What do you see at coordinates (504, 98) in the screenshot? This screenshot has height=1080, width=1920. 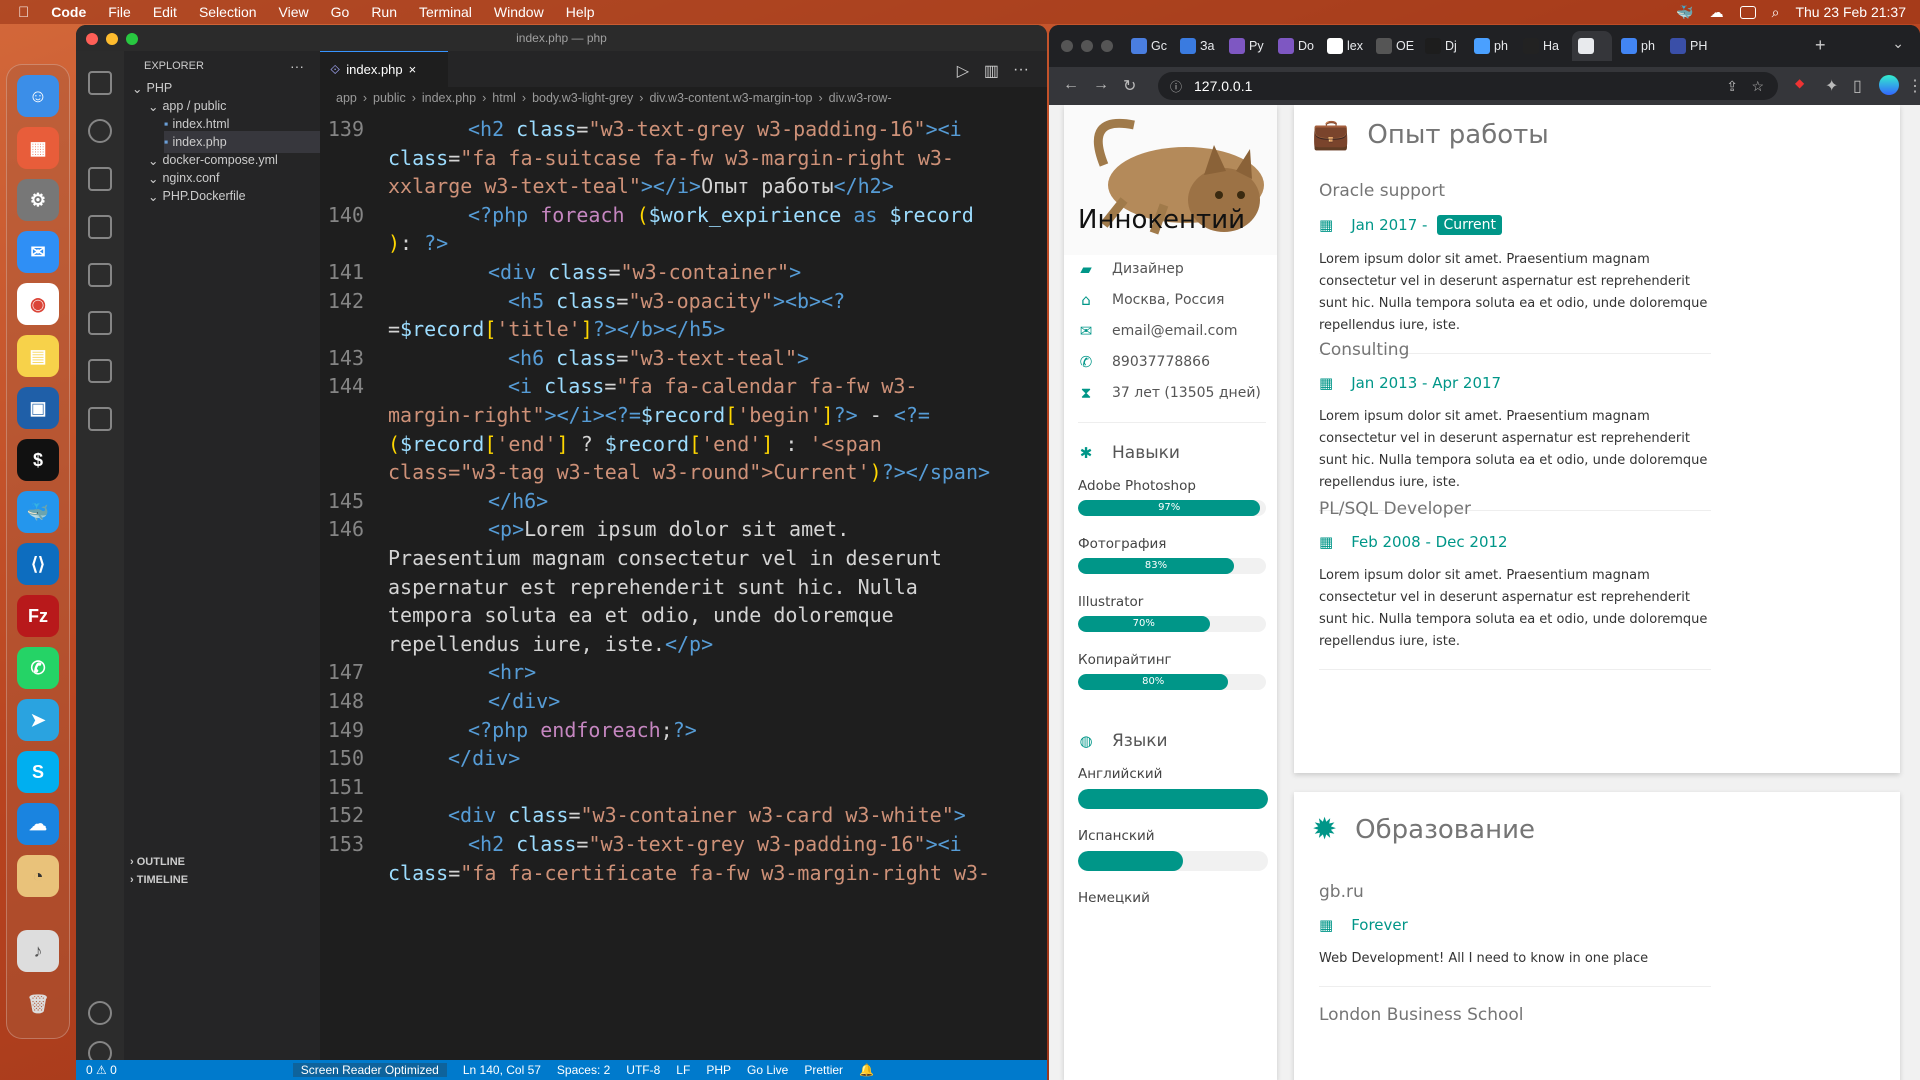 I see `breadcrumb-item: html` at bounding box center [504, 98].